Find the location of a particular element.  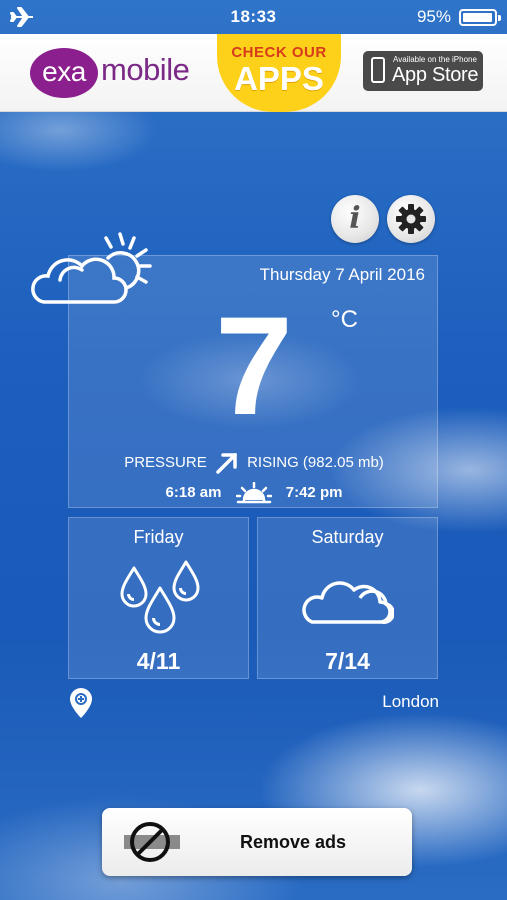

remove-ads-button: Remove ads is located at coordinates (257, 842).